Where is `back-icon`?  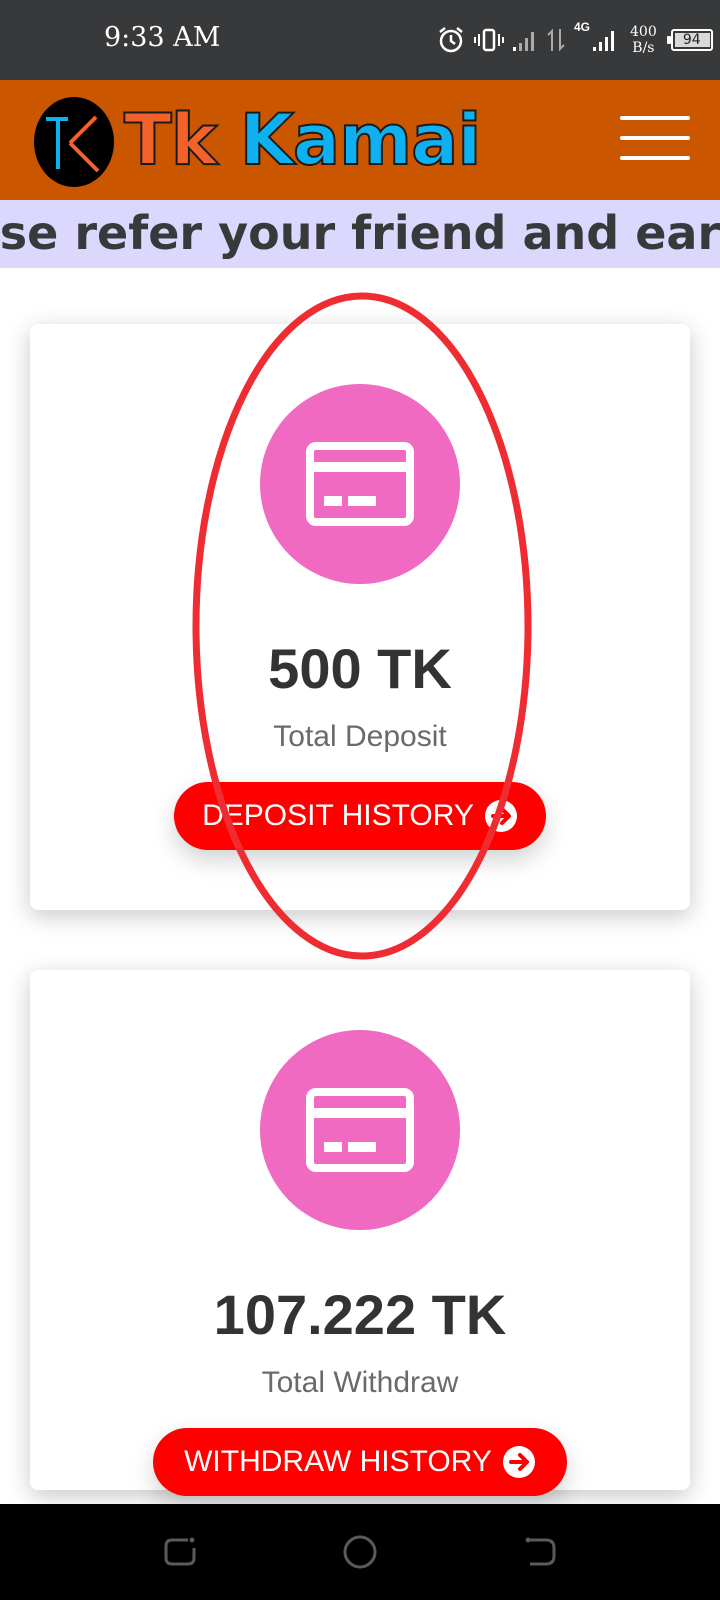
back-icon is located at coordinates (540, 1552).